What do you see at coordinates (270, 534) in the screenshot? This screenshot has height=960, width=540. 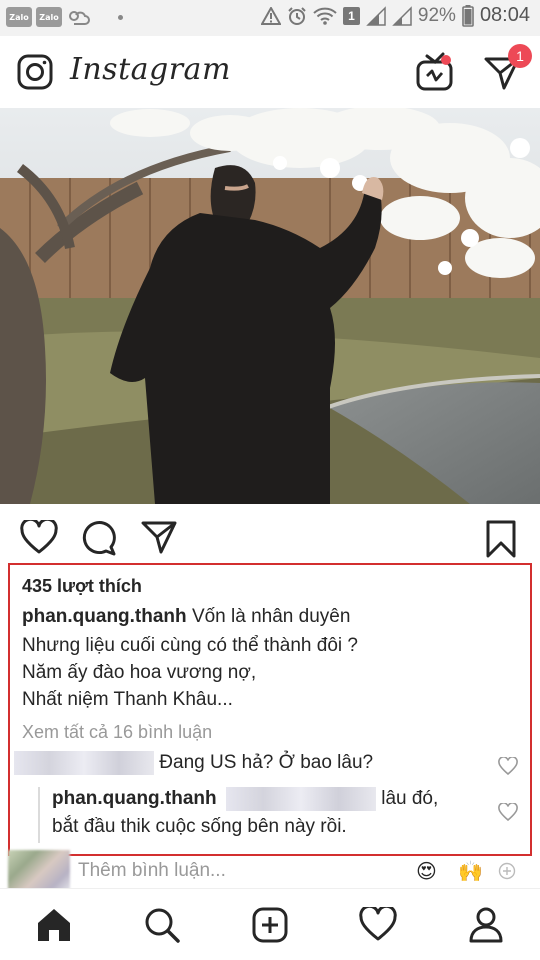 I see `post-actions` at bounding box center [270, 534].